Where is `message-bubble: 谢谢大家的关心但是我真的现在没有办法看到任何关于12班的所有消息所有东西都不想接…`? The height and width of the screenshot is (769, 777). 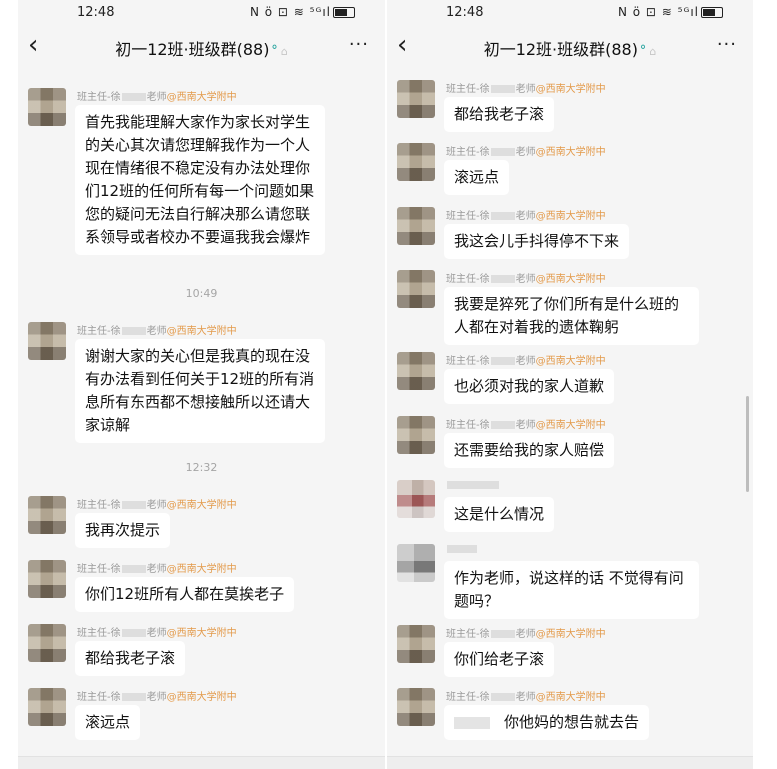 message-bubble: 谢谢大家的关心但是我真的现在没有办法看到任何关于12班的所有消息所有东西都不想接… is located at coordinates (200, 391).